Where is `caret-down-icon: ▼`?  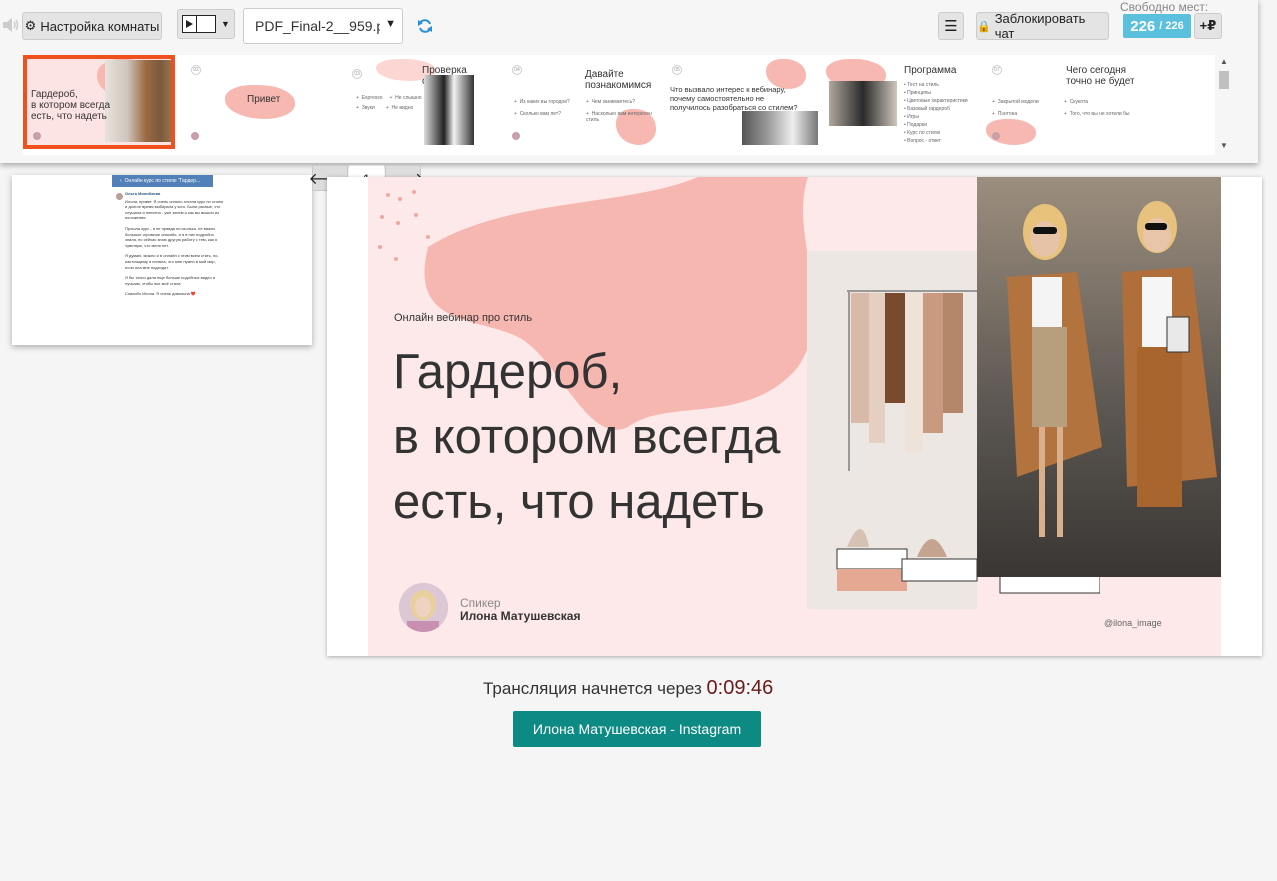
caret-down-icon: ▼ is located at coordinates (225, 24).